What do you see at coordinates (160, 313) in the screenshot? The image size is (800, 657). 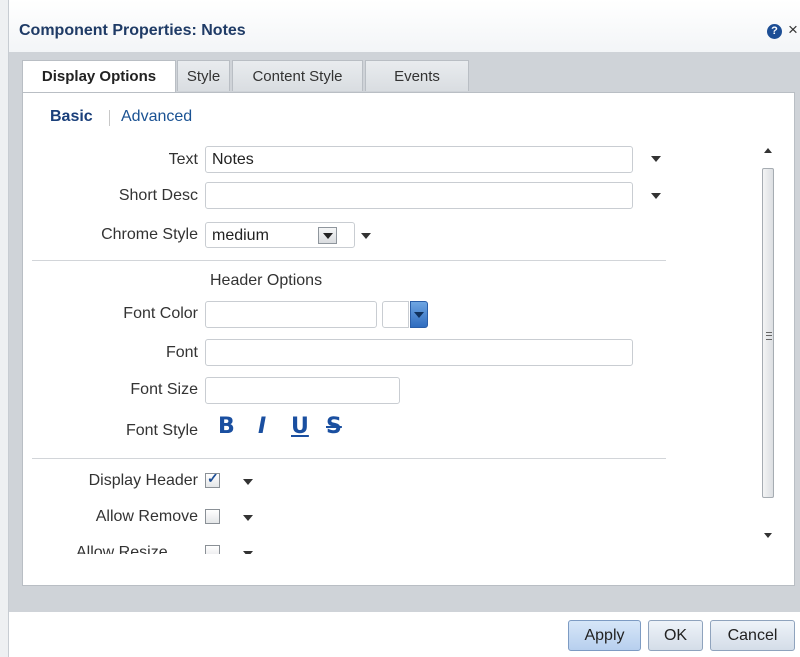 I see `font-color-label: Font Color` at bounding box center [160, 313].